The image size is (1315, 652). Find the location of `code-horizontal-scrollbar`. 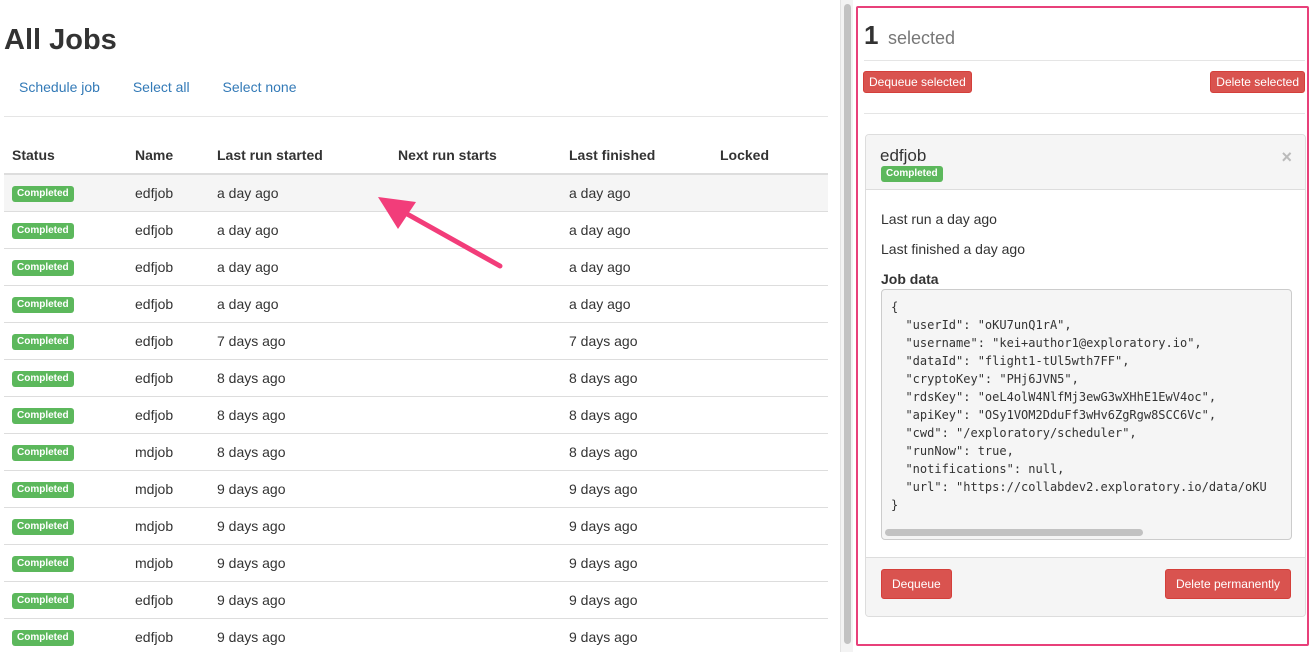

code-horizontal-scrollbar is located at coordinates (1014, 532).